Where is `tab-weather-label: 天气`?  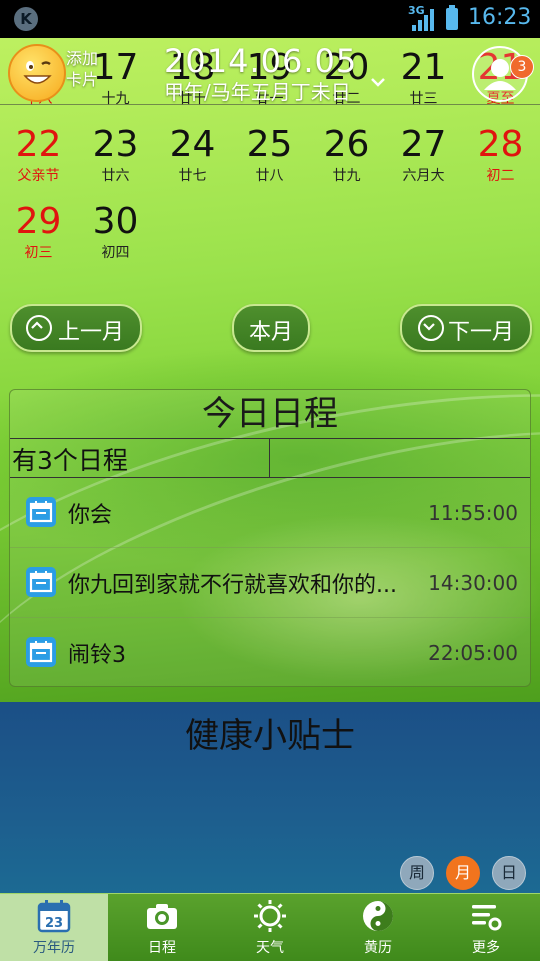
tab-weather-label: 天气 is located at coordinates (270, 948).